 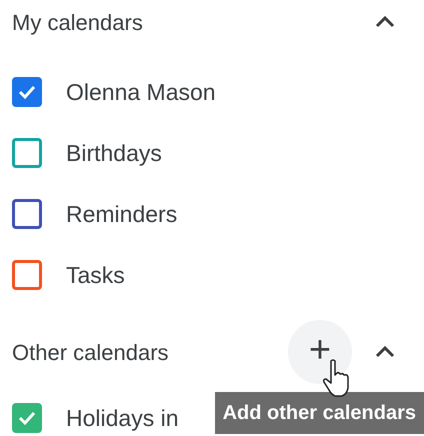 What do you see at coordinates (122, 214) in the screenshot?
I see `calendar-name: Reminders` at bounding box center [122, 214].